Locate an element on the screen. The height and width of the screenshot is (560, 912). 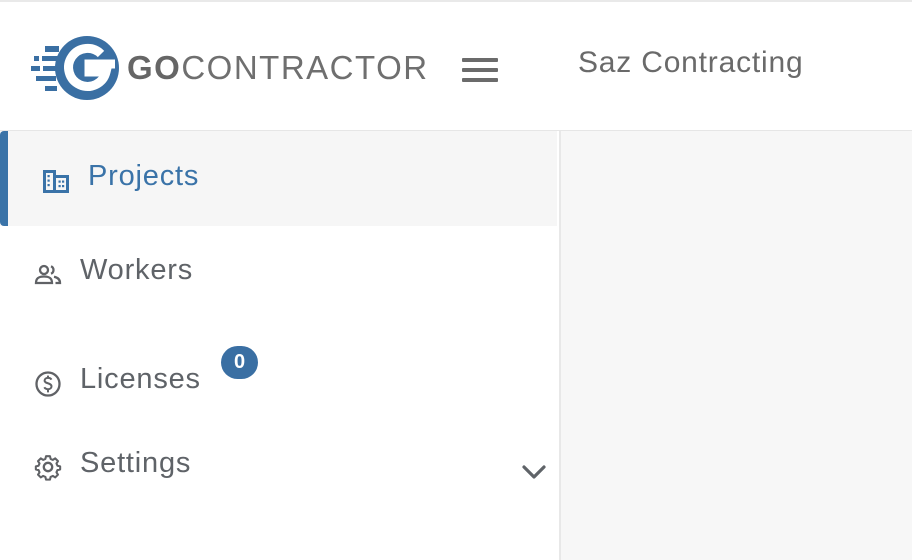
sidebar-item-projects: Projects is located at coordinates (278, 178).